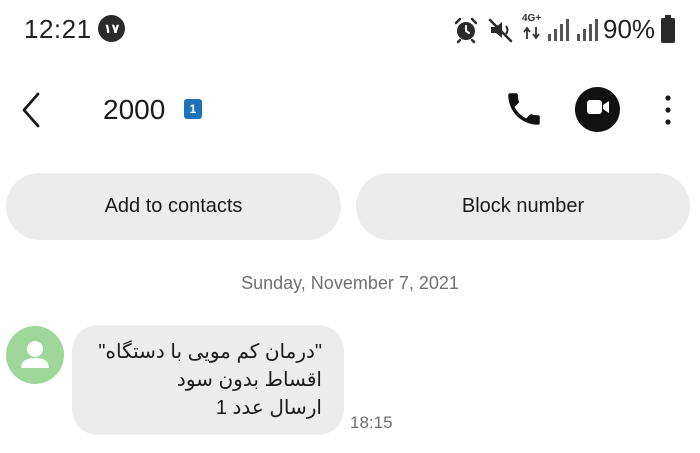 The height and width of the screenshot is (453, 700). I want to click on block-number-button: Block number, so click(523, 206).